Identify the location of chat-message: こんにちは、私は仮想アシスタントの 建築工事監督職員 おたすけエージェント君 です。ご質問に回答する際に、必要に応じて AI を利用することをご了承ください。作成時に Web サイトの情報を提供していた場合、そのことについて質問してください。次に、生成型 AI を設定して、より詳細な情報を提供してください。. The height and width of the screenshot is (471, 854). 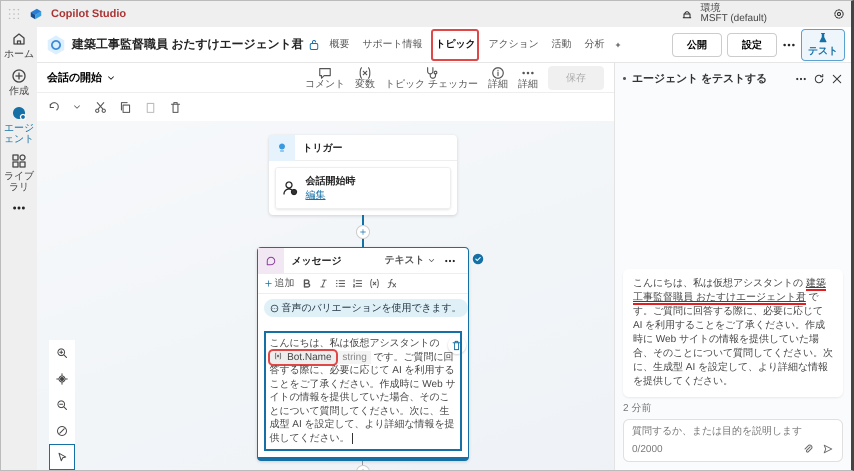
(733, 333).